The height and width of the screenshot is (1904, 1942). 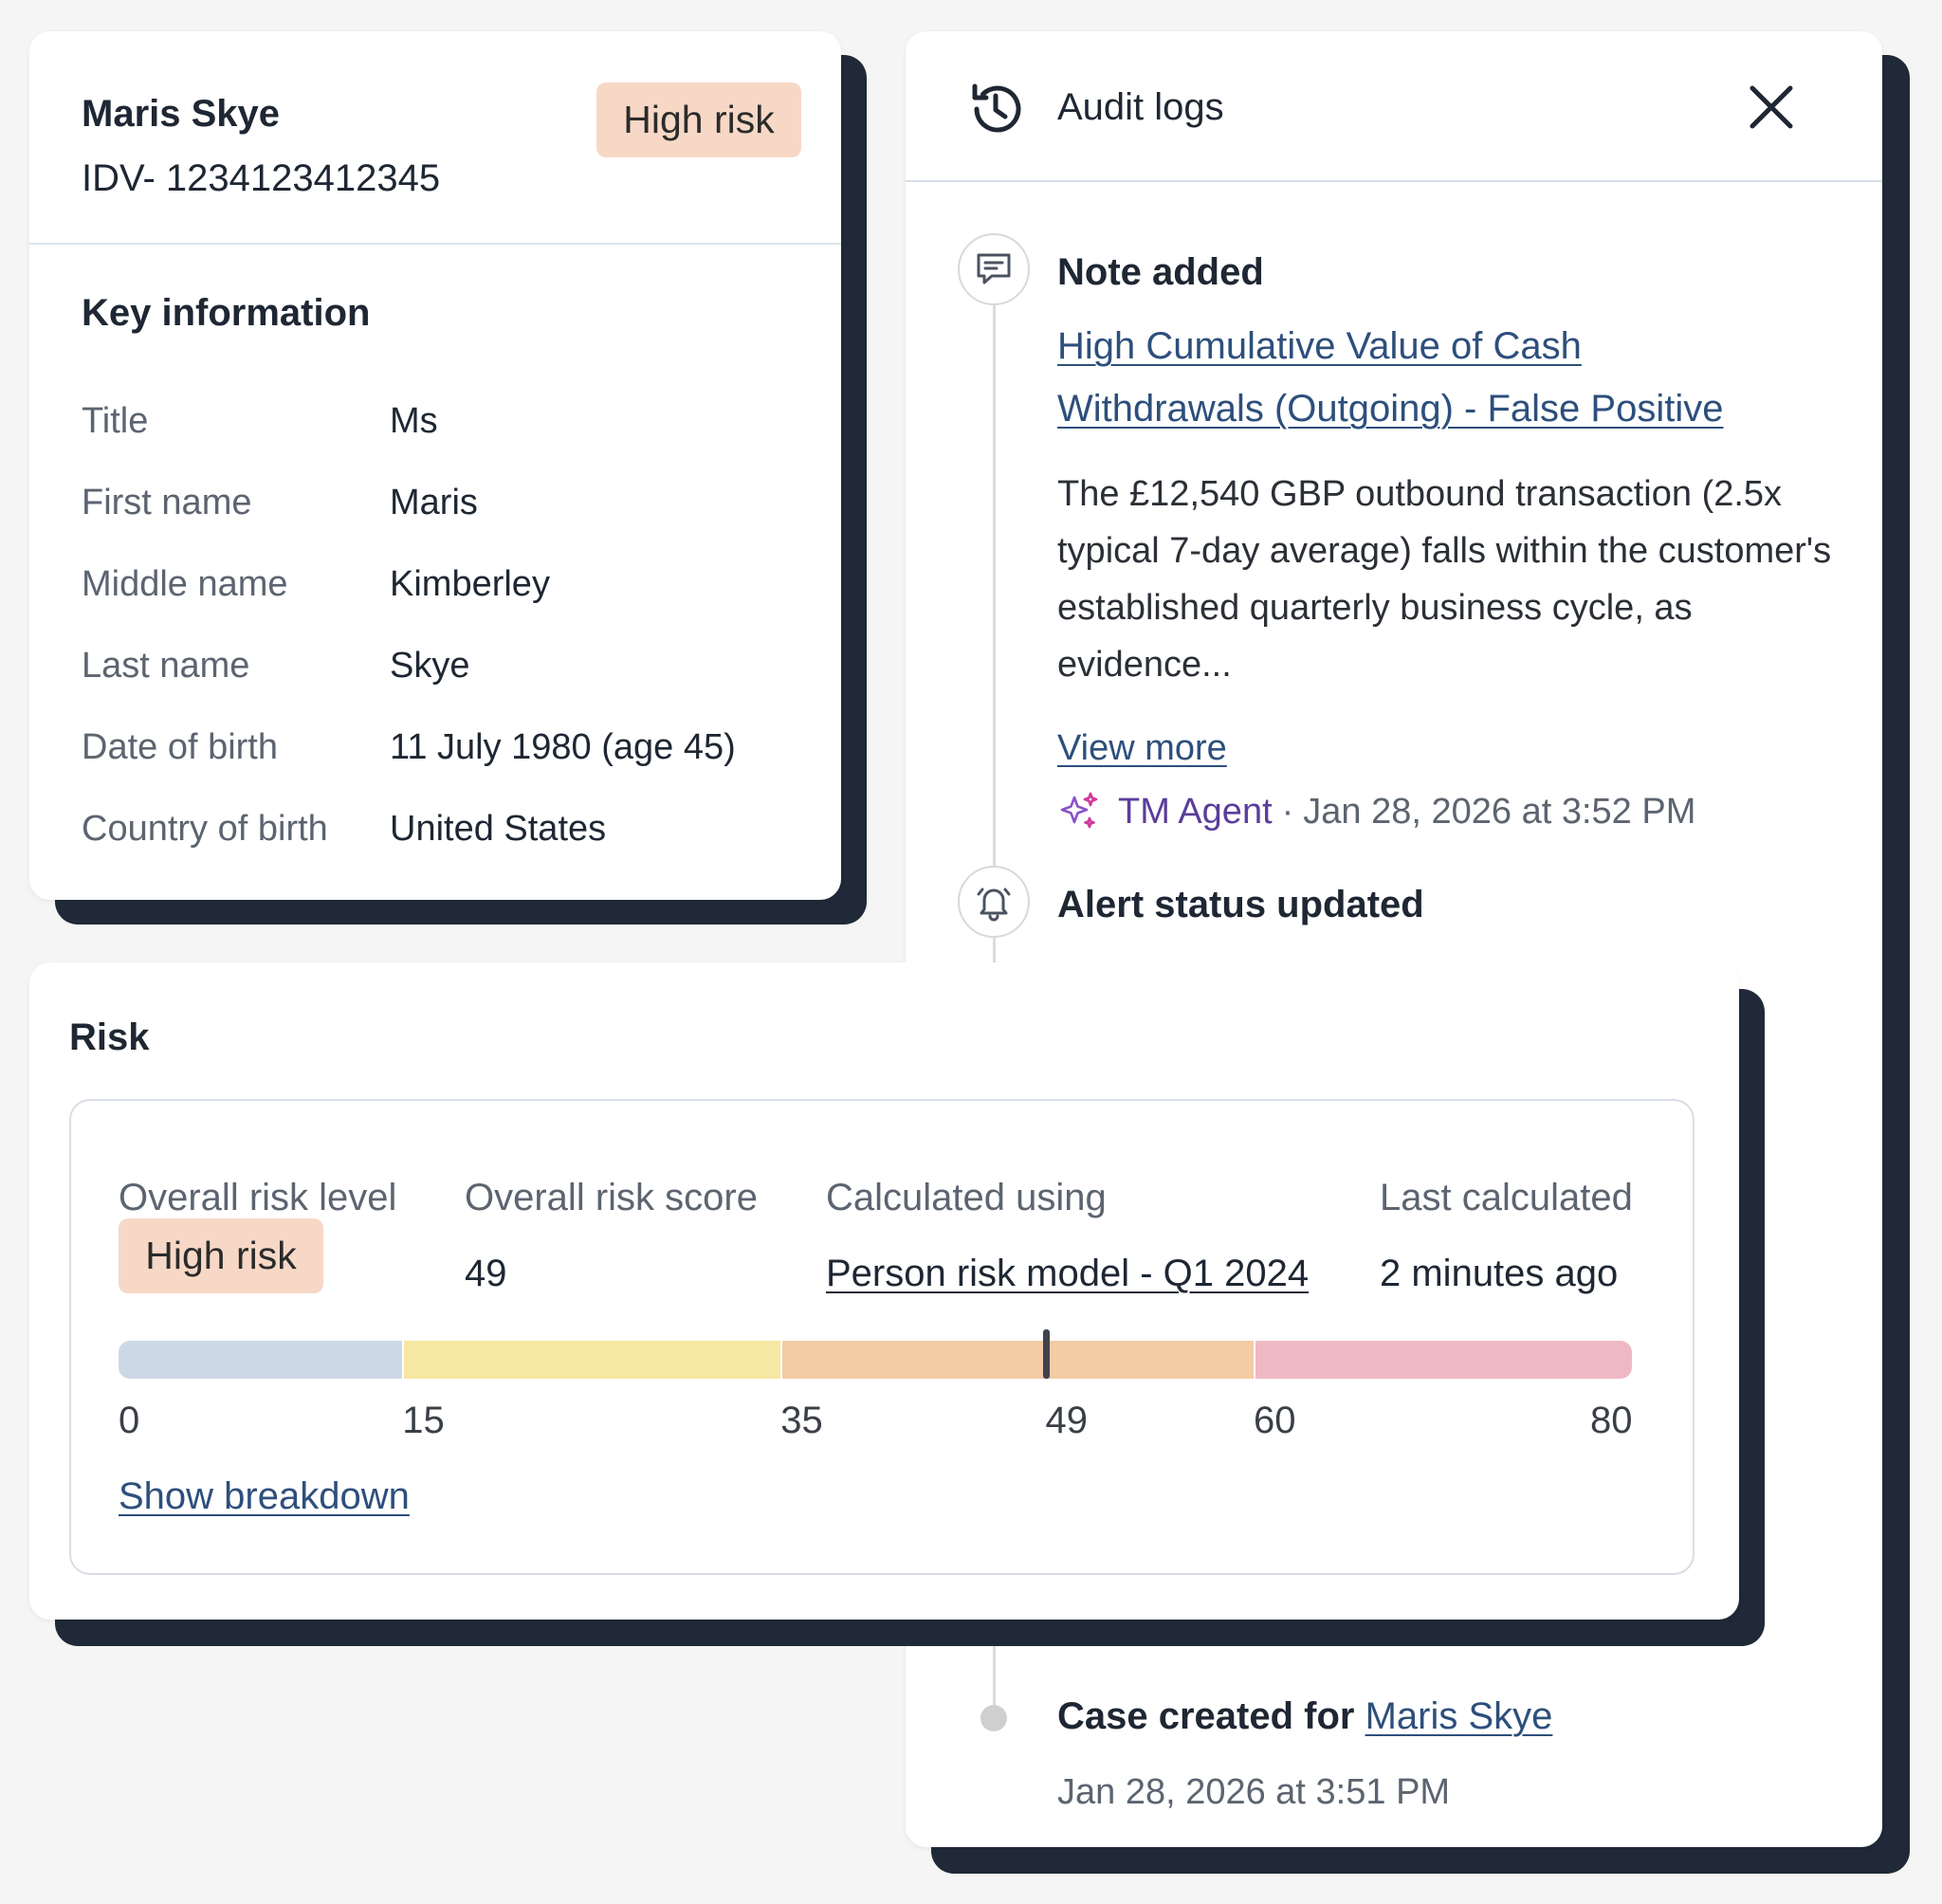 What do you see at coordinates (1140, 107) in the screenshot?
I see `audit-logs-title: Audit logs` at bounding box center [1140, 107].